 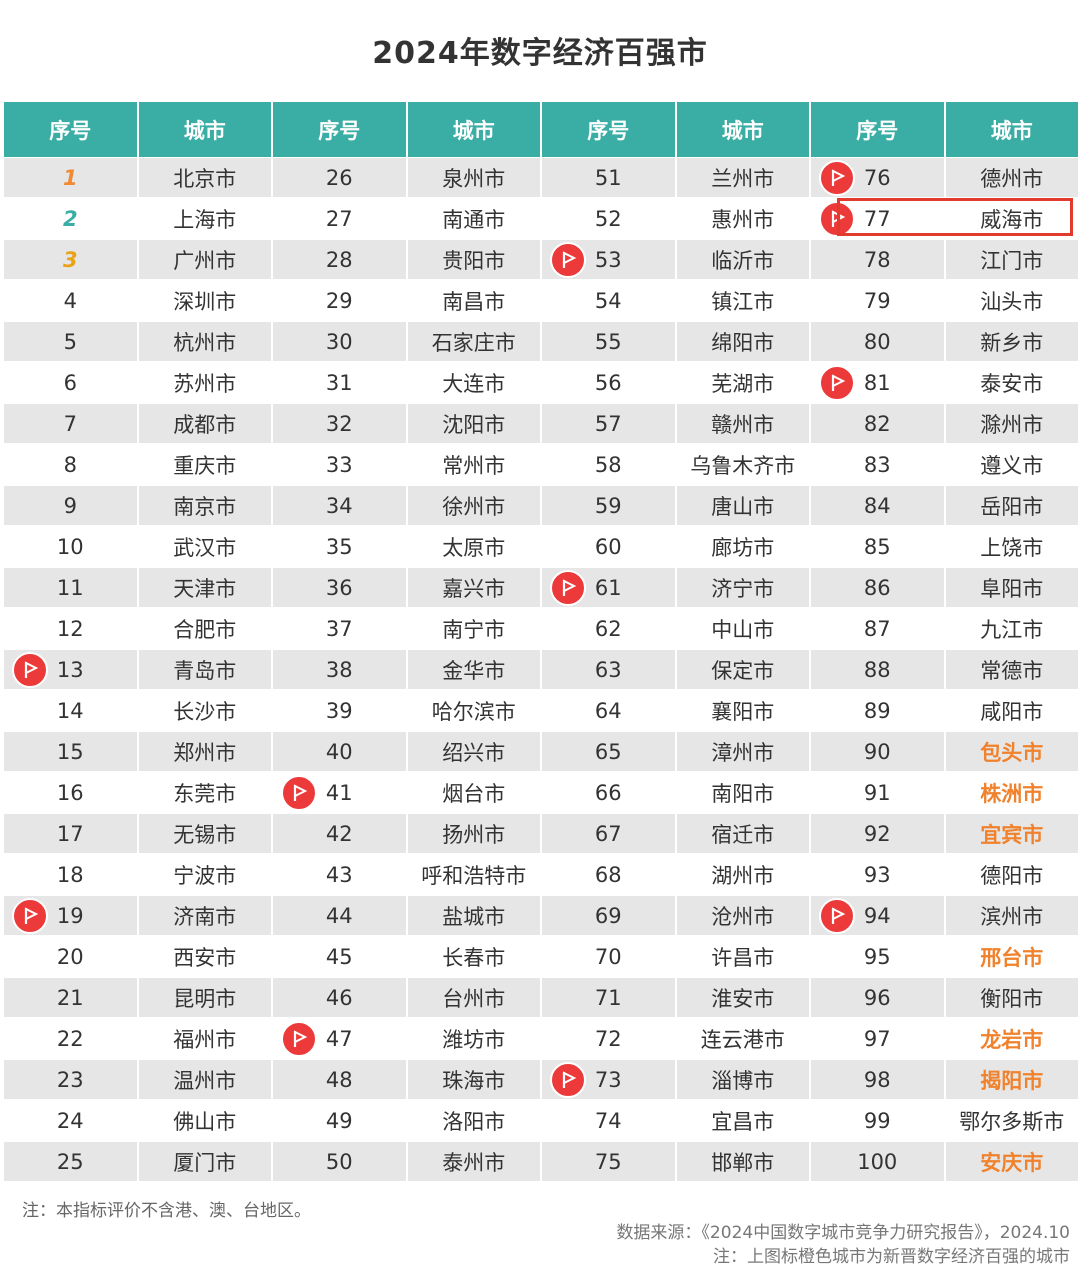 What do you see at coordinates (205, 1080) in the screenshot?
I see `city-name: 温州市` at bounding box center [205, 1080].